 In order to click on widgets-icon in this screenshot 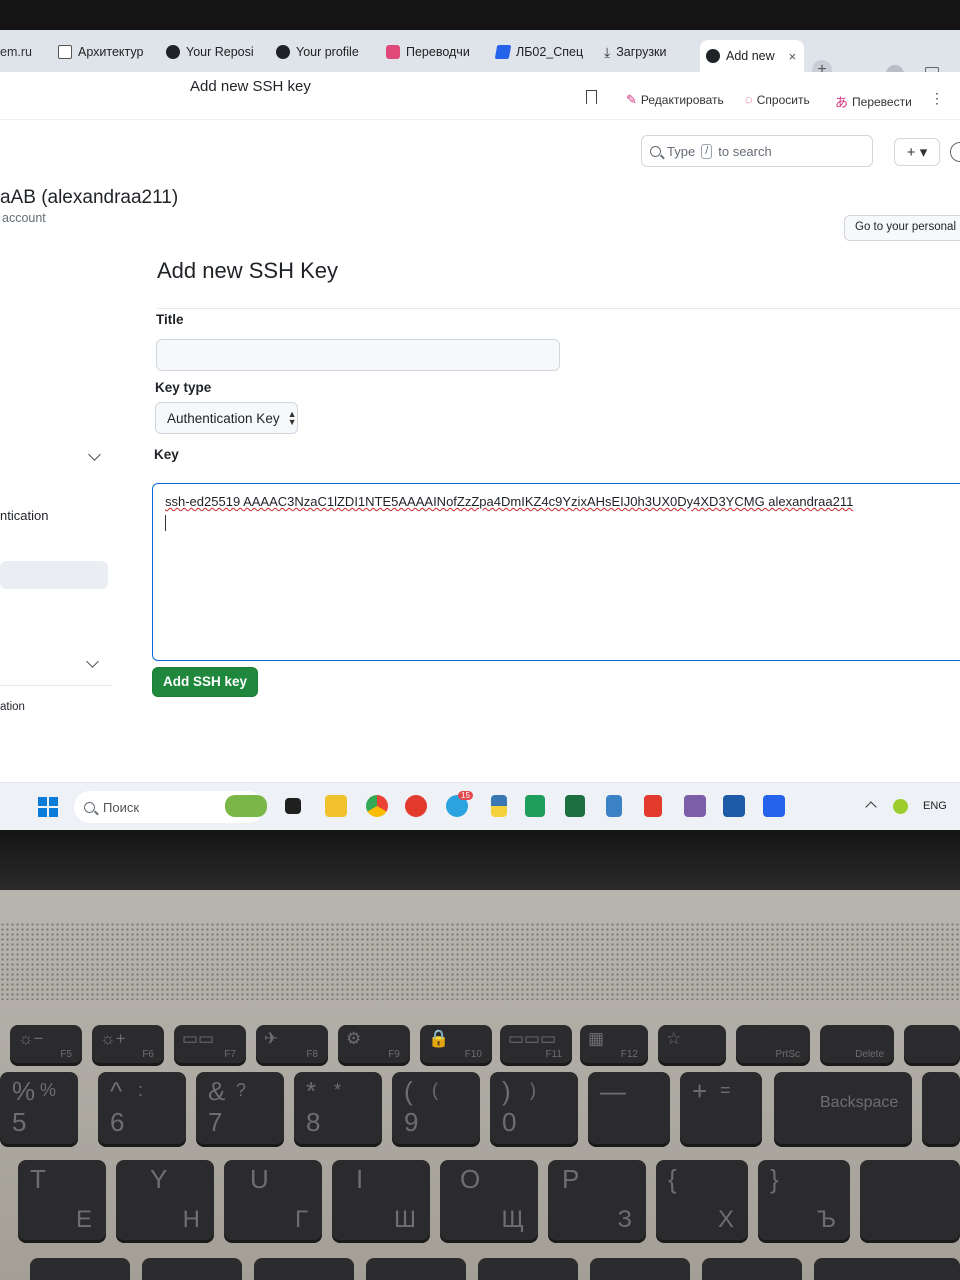, I will do `click(246, 806)`.